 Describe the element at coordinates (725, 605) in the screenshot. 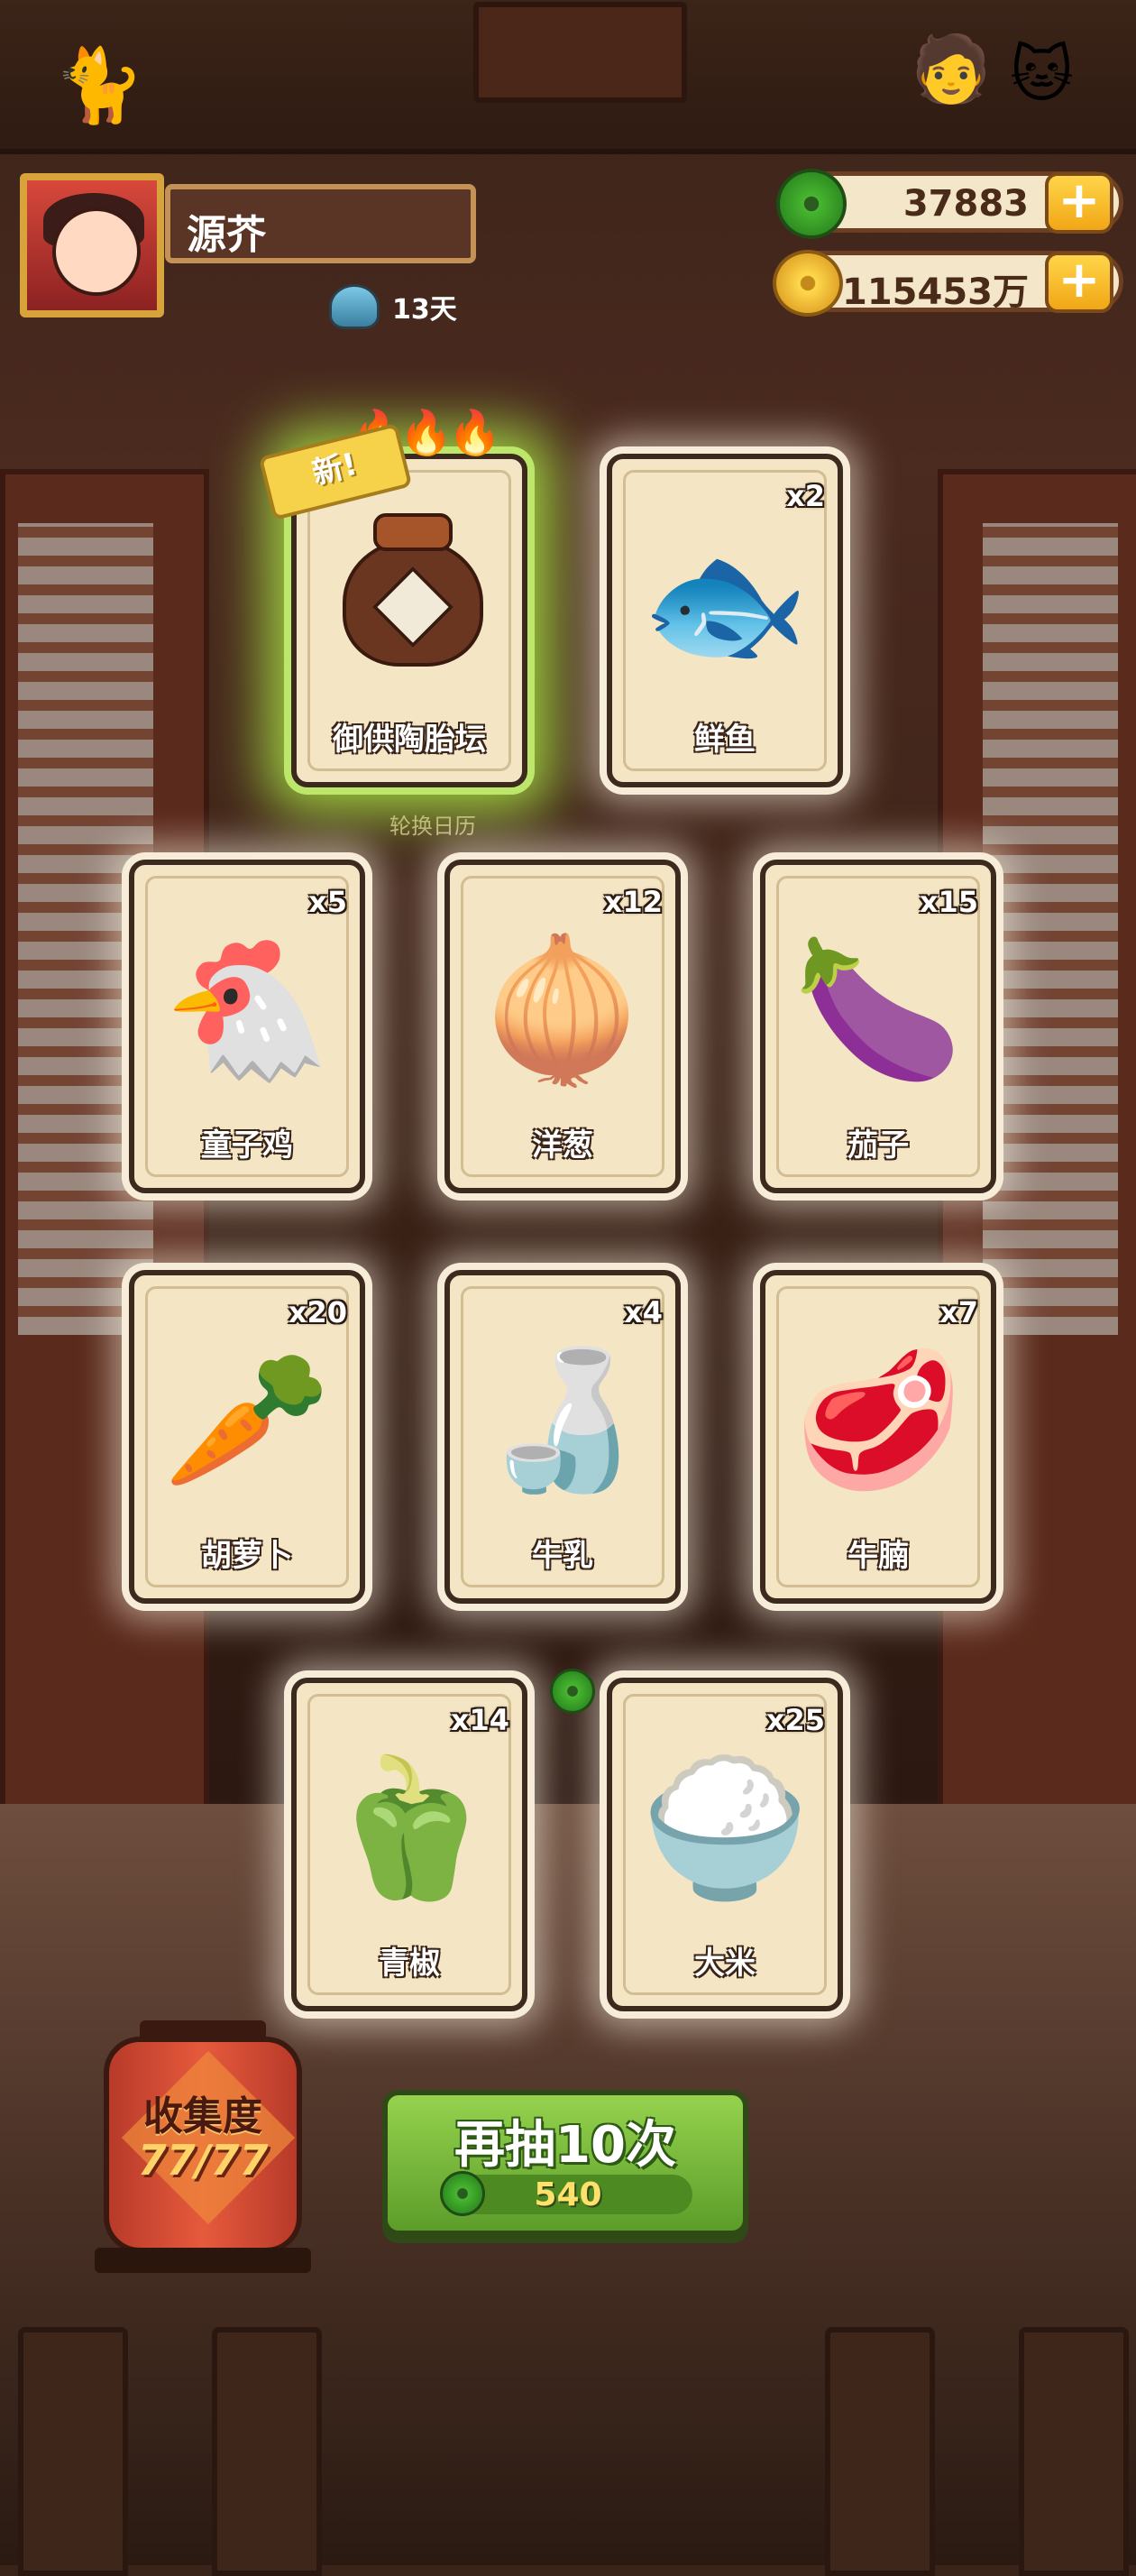

I see `fish-icon: 🐟` at that location.